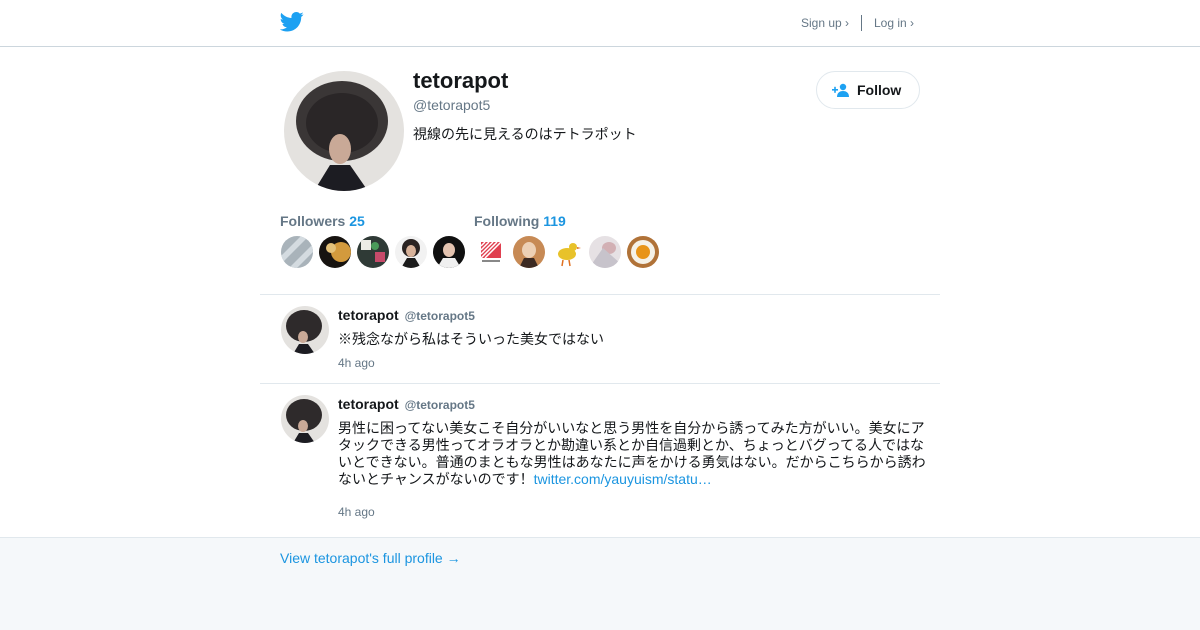  What do you see at coordinates (357, 221) in the screenshot?
I see `followers-count: 25` at bounding box center [357, 221].